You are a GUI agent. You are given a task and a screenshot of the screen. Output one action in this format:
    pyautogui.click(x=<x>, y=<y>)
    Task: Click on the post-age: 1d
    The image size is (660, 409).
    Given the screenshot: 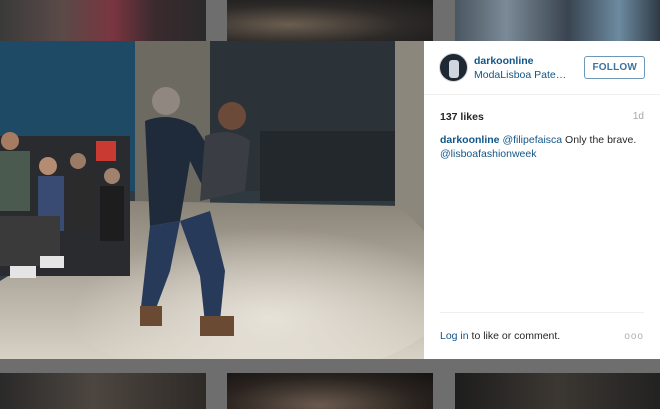 What is the action you would take?
    pyautogui.click(x=638, y=117)
    